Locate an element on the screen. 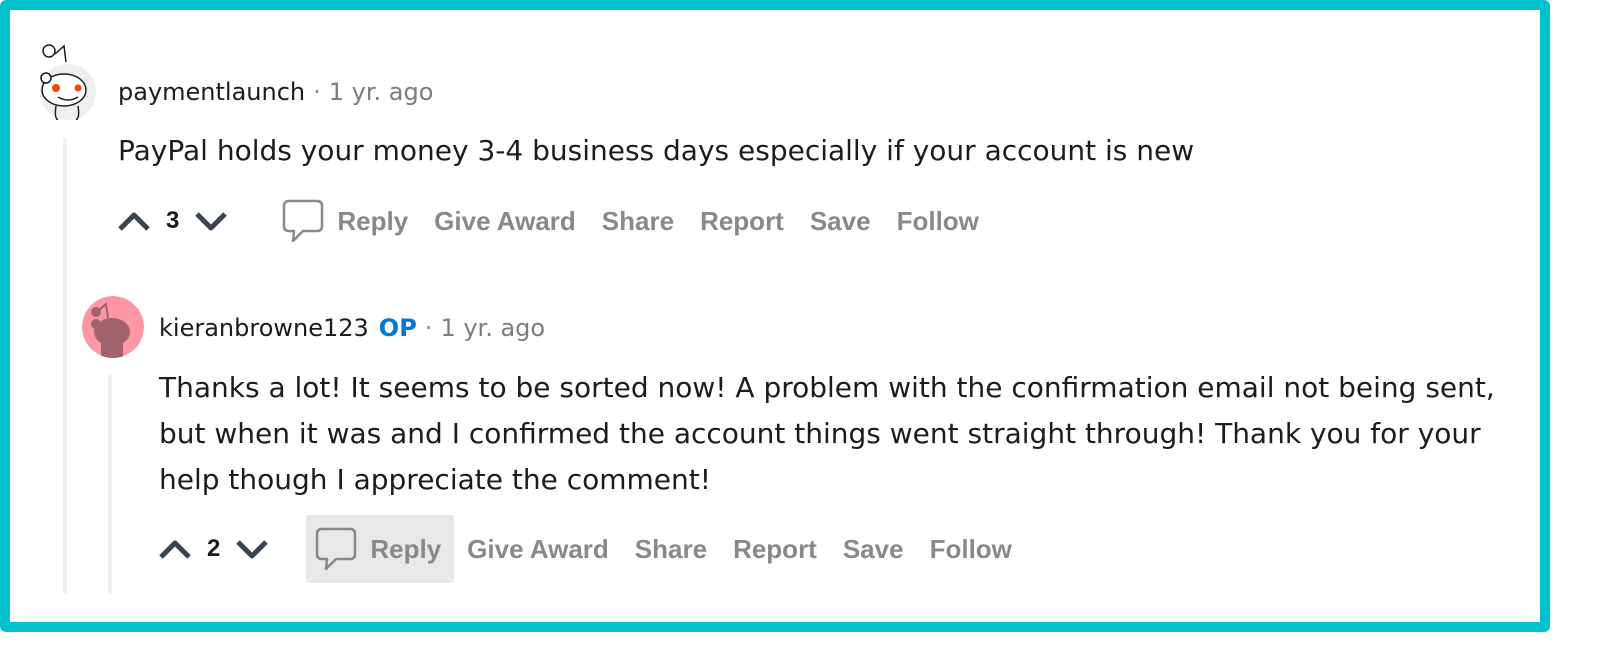  op-badge: OP is located at coordinates (397, 328).